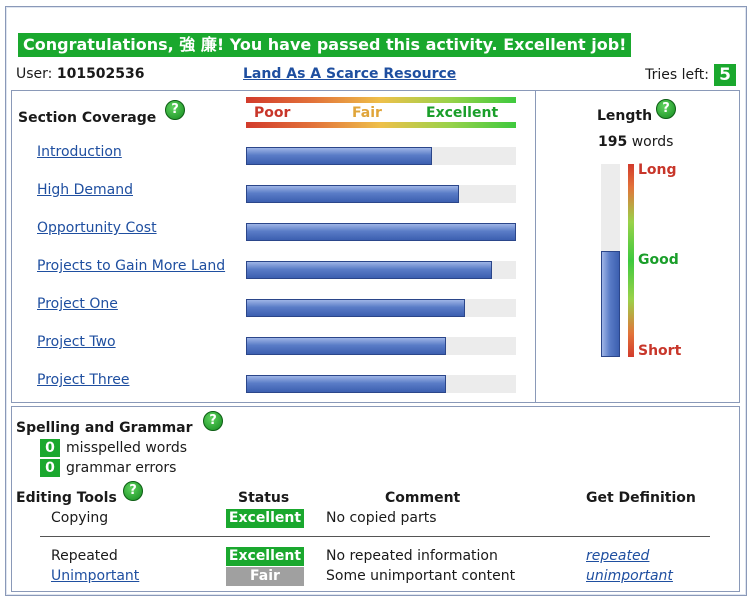 Image resolution: width=752 pixels, height=601 pixels. I want to click on tool-comment: No copied parts, so click(381, 518).